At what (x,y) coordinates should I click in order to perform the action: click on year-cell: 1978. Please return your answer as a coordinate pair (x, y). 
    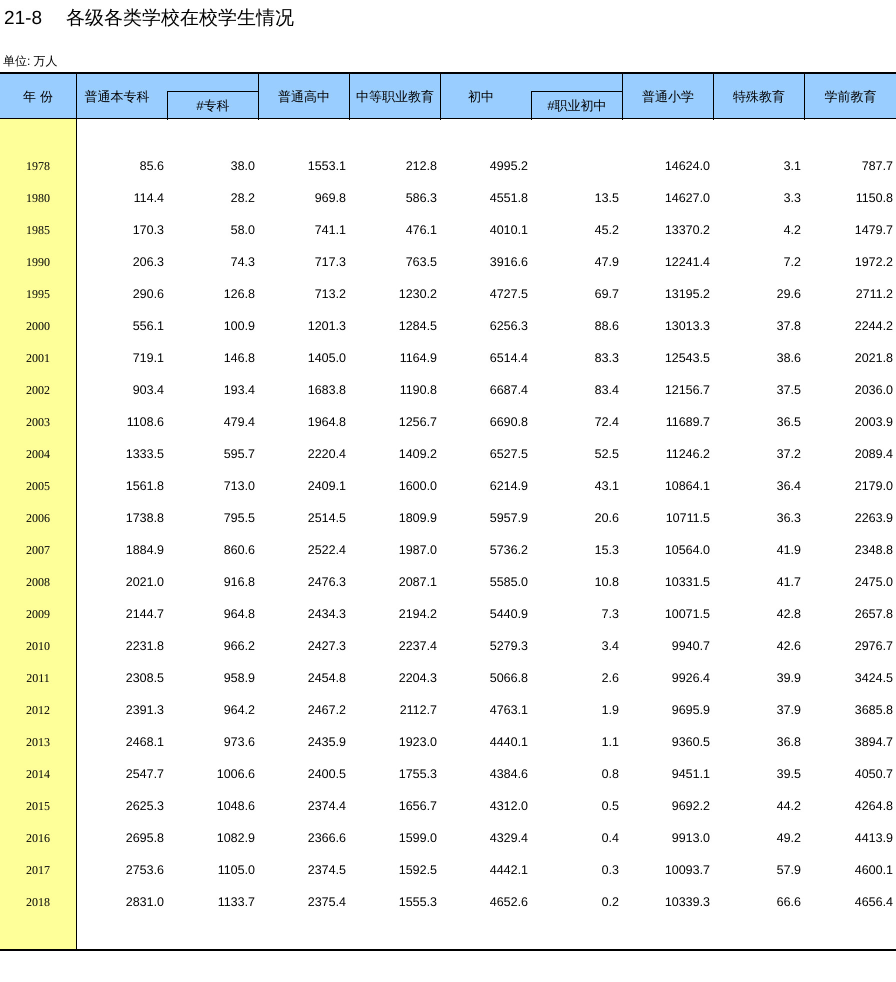
    Looking at the image, I should click on (38, 166).